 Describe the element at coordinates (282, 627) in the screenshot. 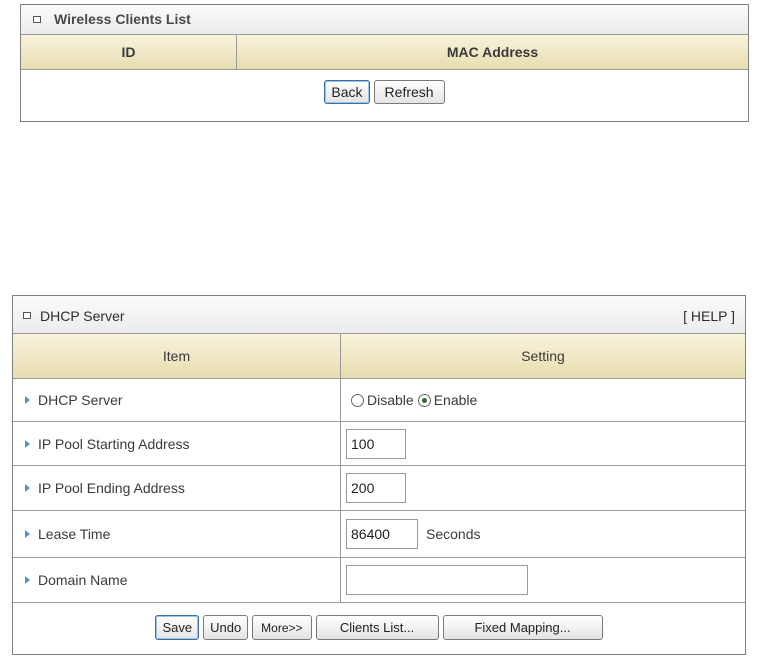

I see `more-button: More>>` at that location.